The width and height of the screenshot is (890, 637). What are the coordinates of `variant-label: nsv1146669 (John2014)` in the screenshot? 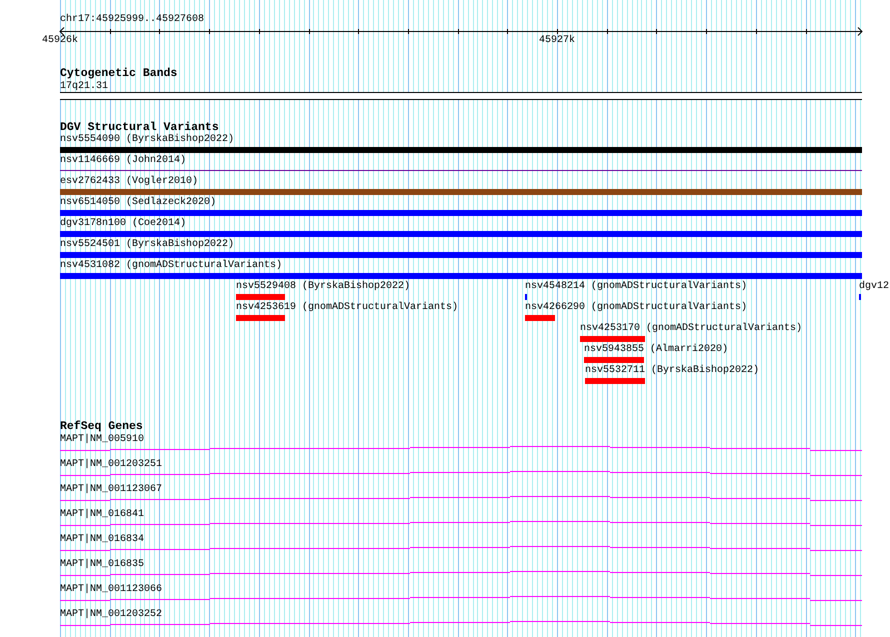 It's located at (123, 160).